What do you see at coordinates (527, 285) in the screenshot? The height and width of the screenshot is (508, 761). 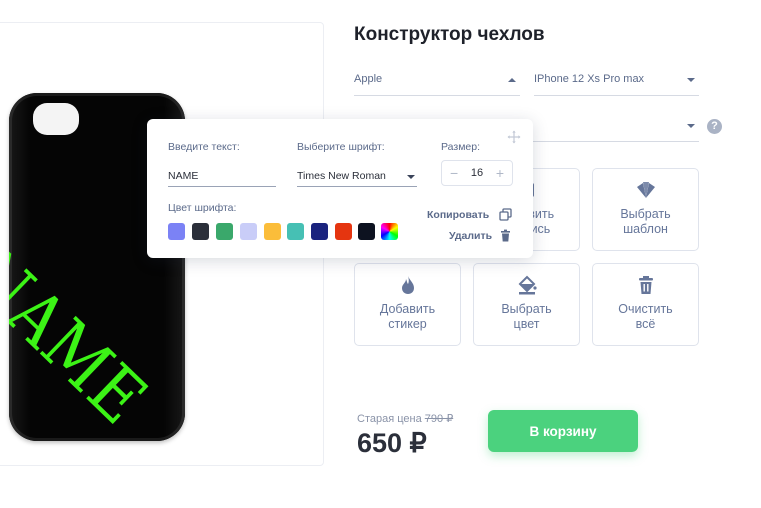 I see `paint-bucket-icon` at bounding box center [527, 285].